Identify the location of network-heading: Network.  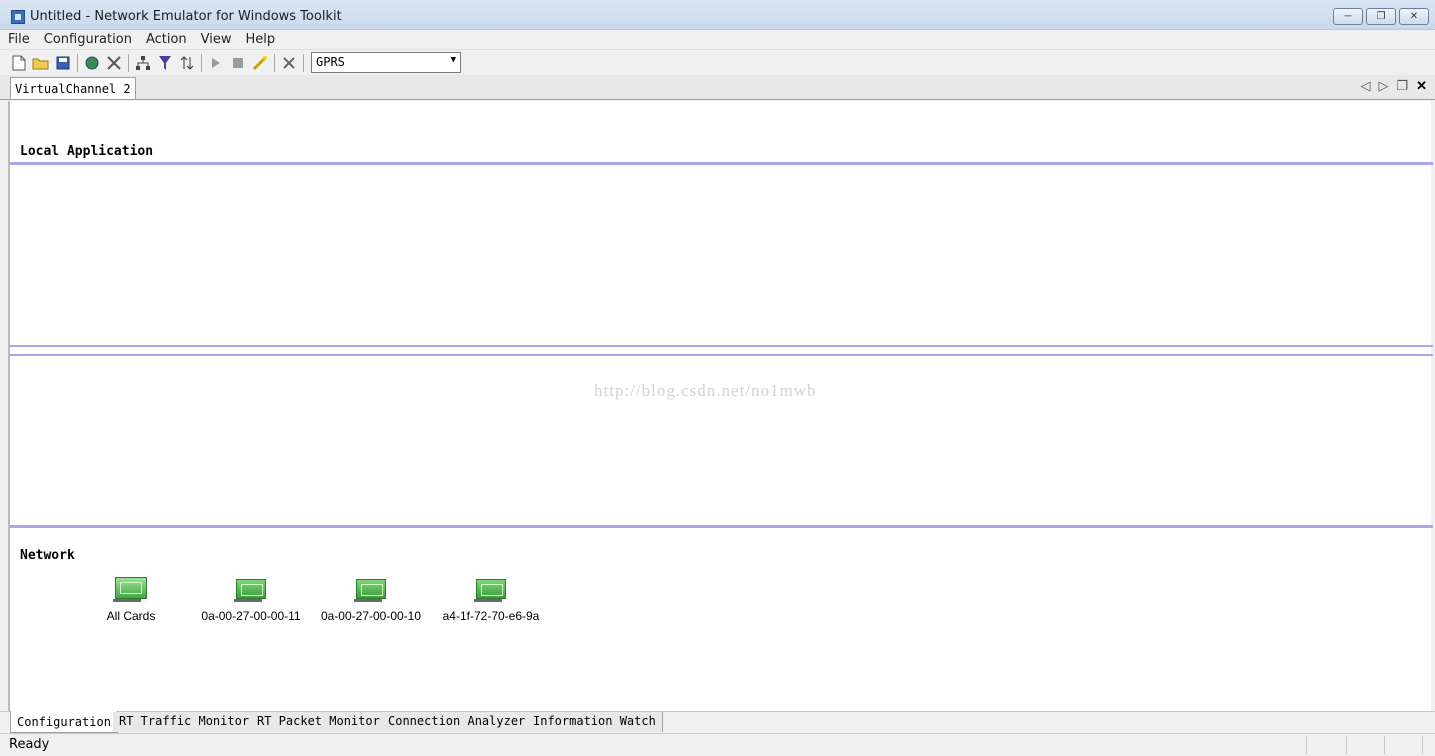
(47, 555).